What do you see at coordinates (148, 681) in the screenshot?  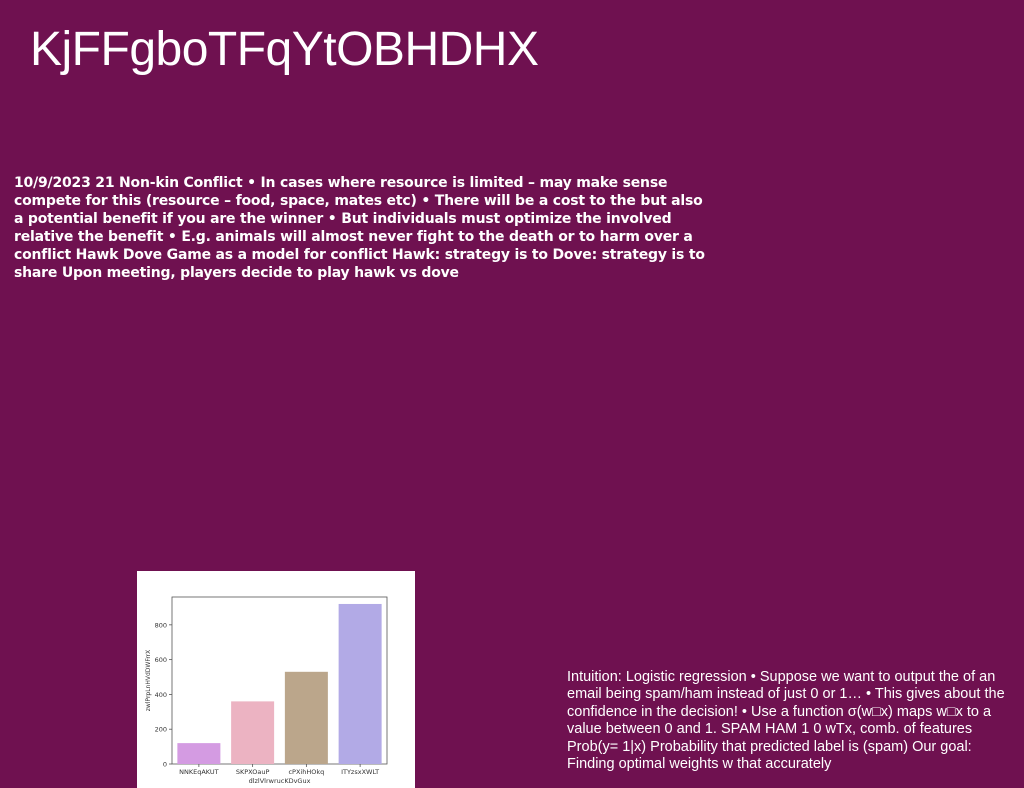 I see `y-axis-label: zwlPrpLnHVdDWFrrX` at bounding box center [148, 681].